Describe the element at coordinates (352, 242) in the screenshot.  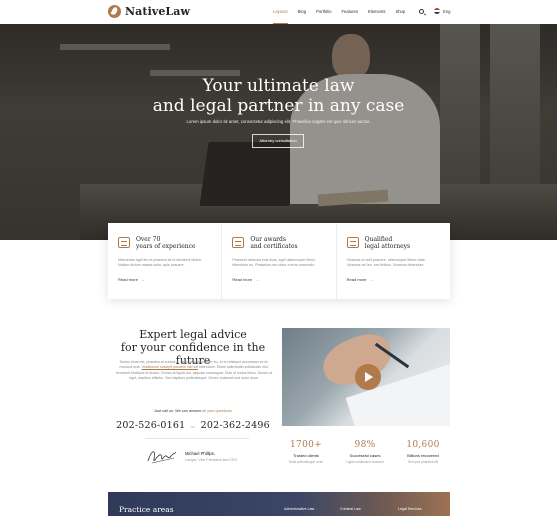
I see `scales-icon` at that location.